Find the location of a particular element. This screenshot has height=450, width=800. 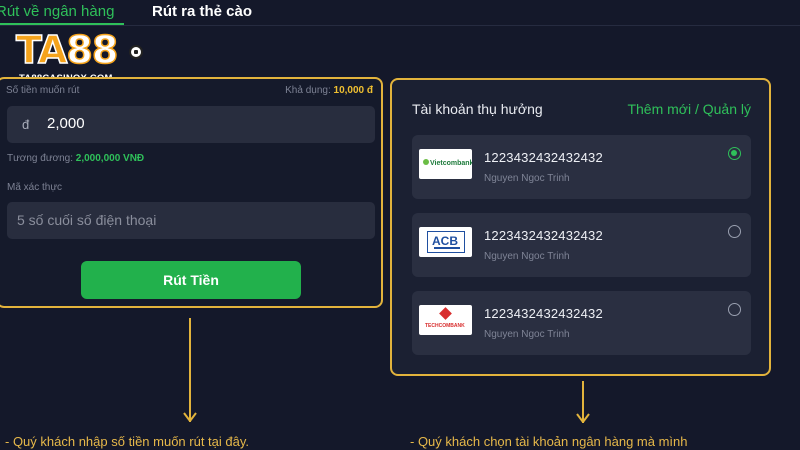

techcombank-logo: TECHCOMBANK is located at coordinates (445, 320).